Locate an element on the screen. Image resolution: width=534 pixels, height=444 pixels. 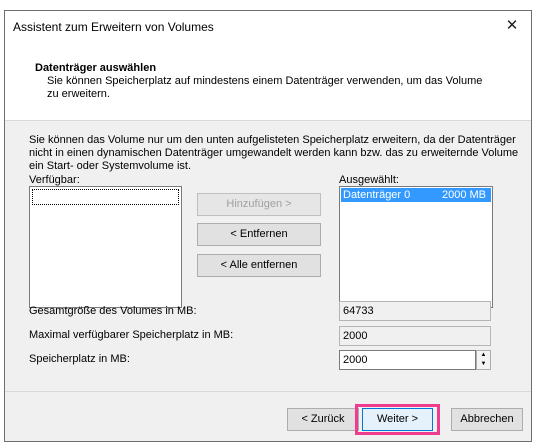
list-item: Datenträger 0 2000 MB is located at coordinates (416, 195).